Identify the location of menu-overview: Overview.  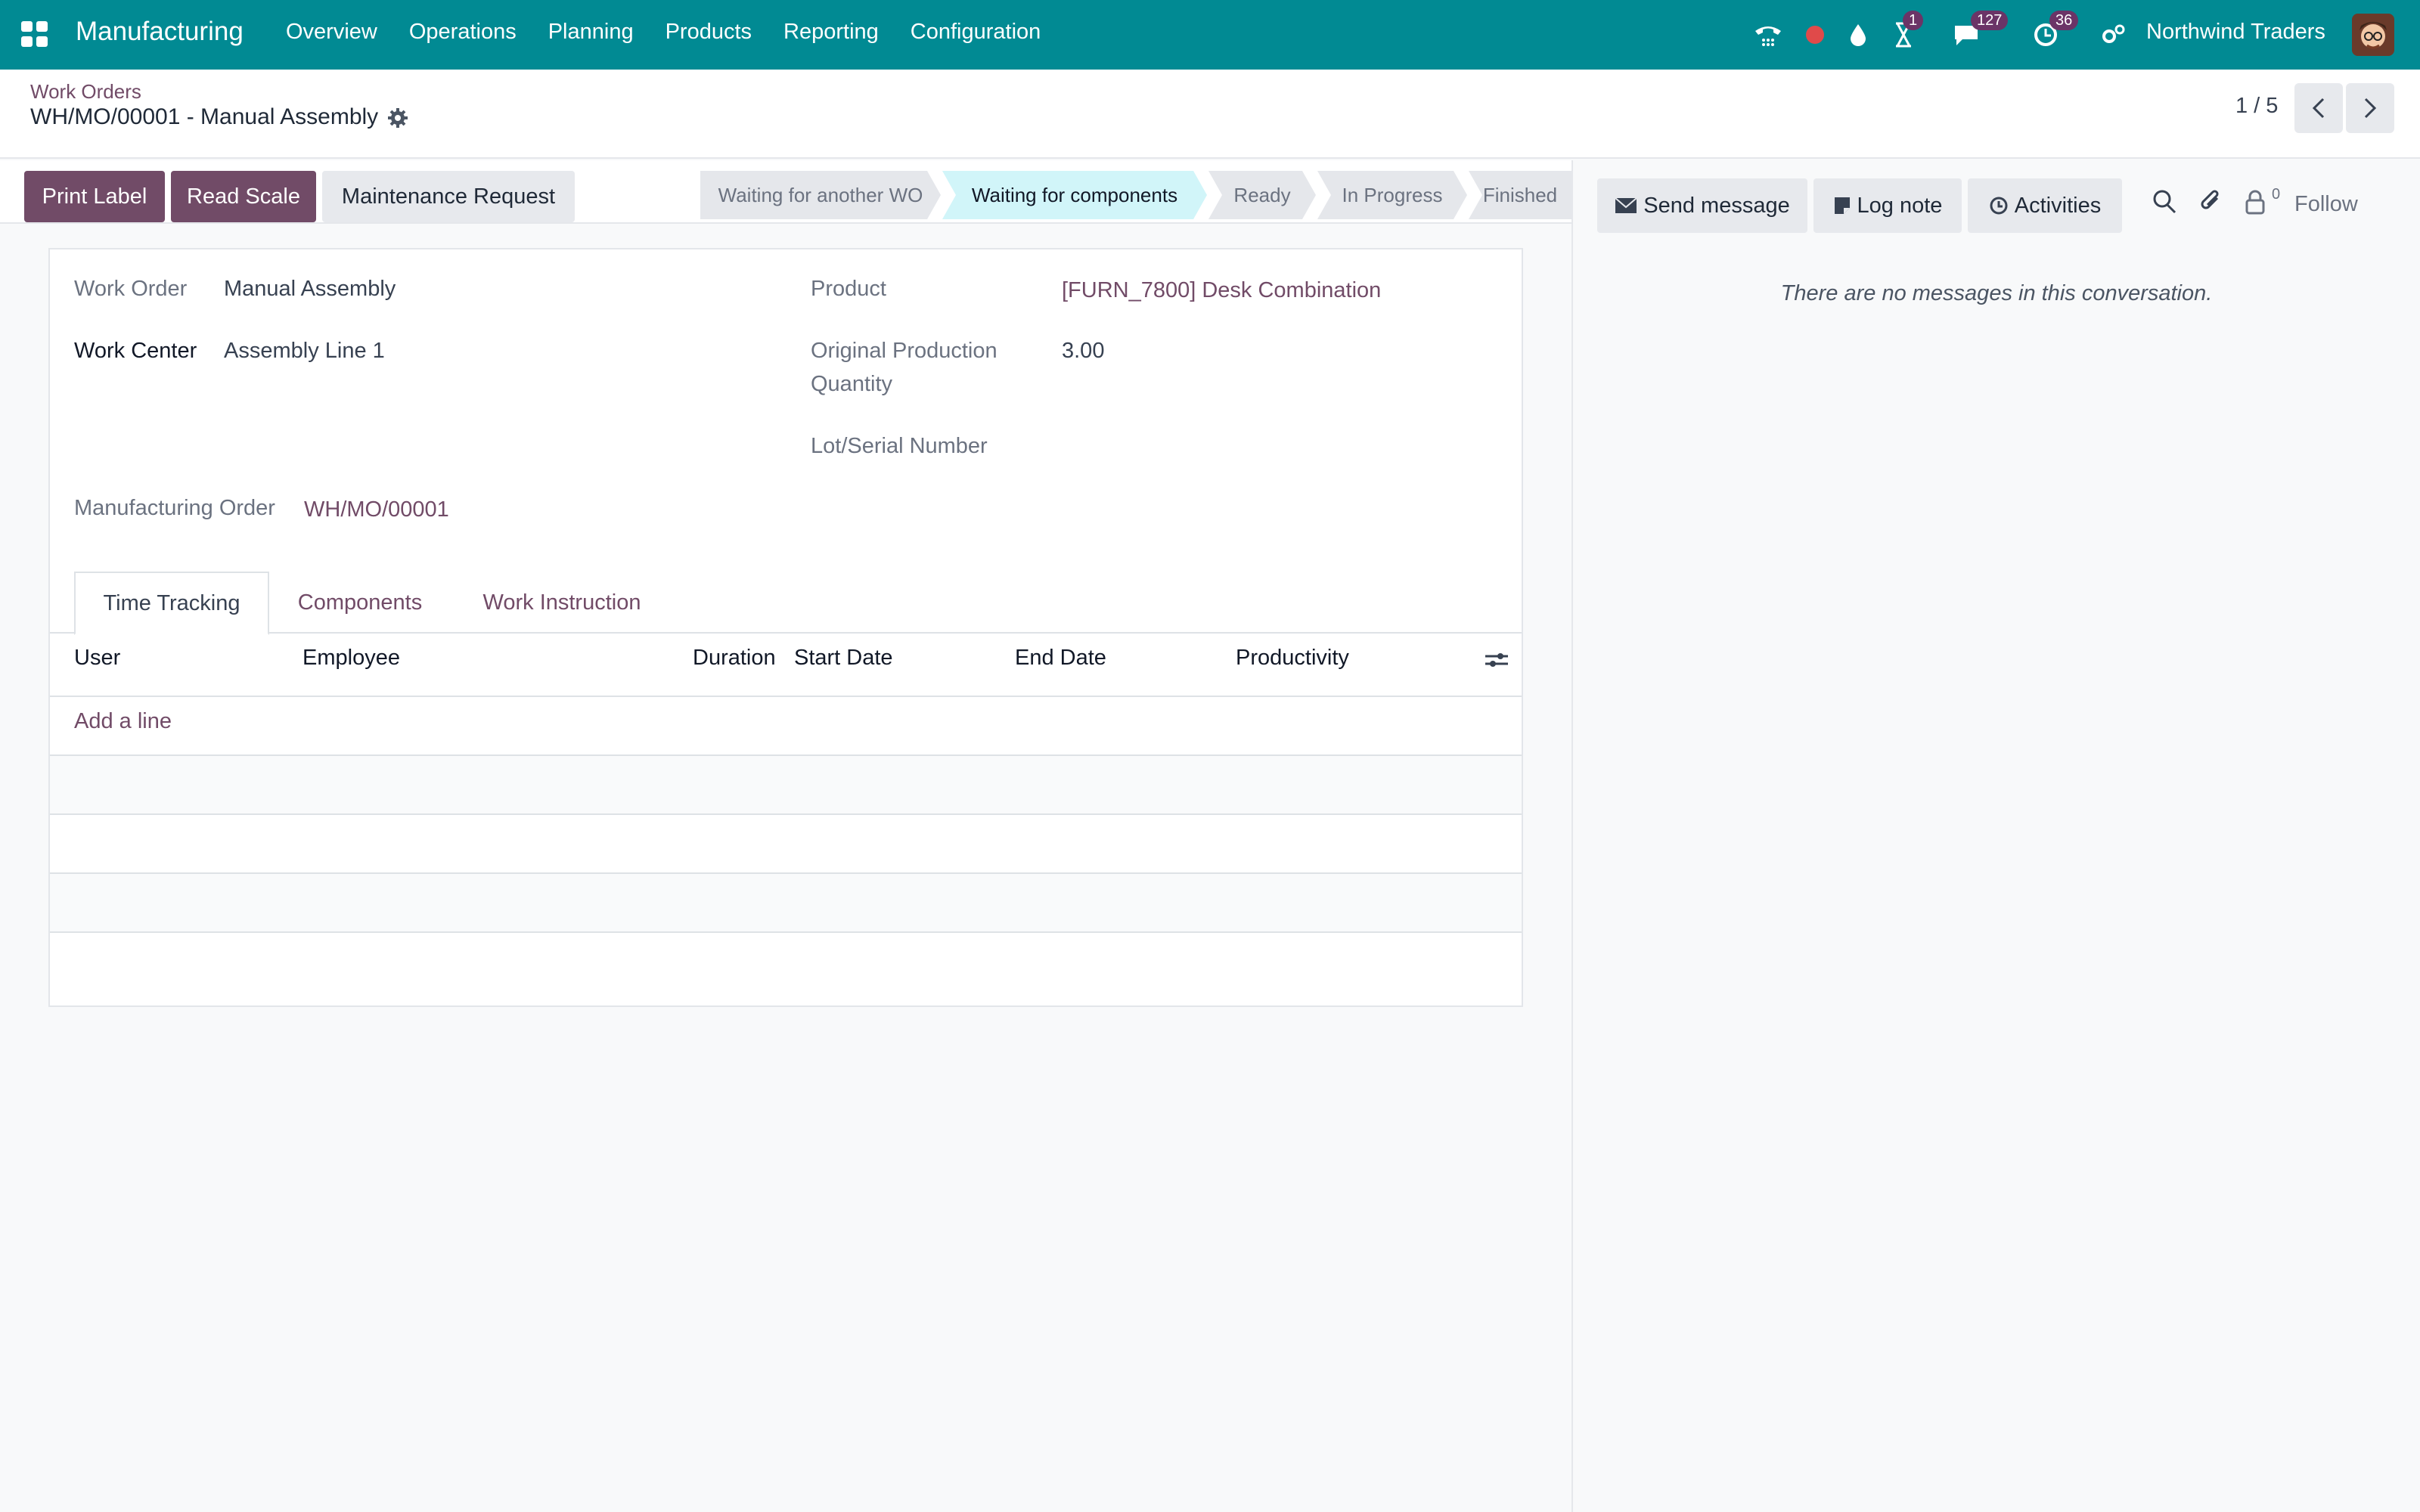
(331, 32).